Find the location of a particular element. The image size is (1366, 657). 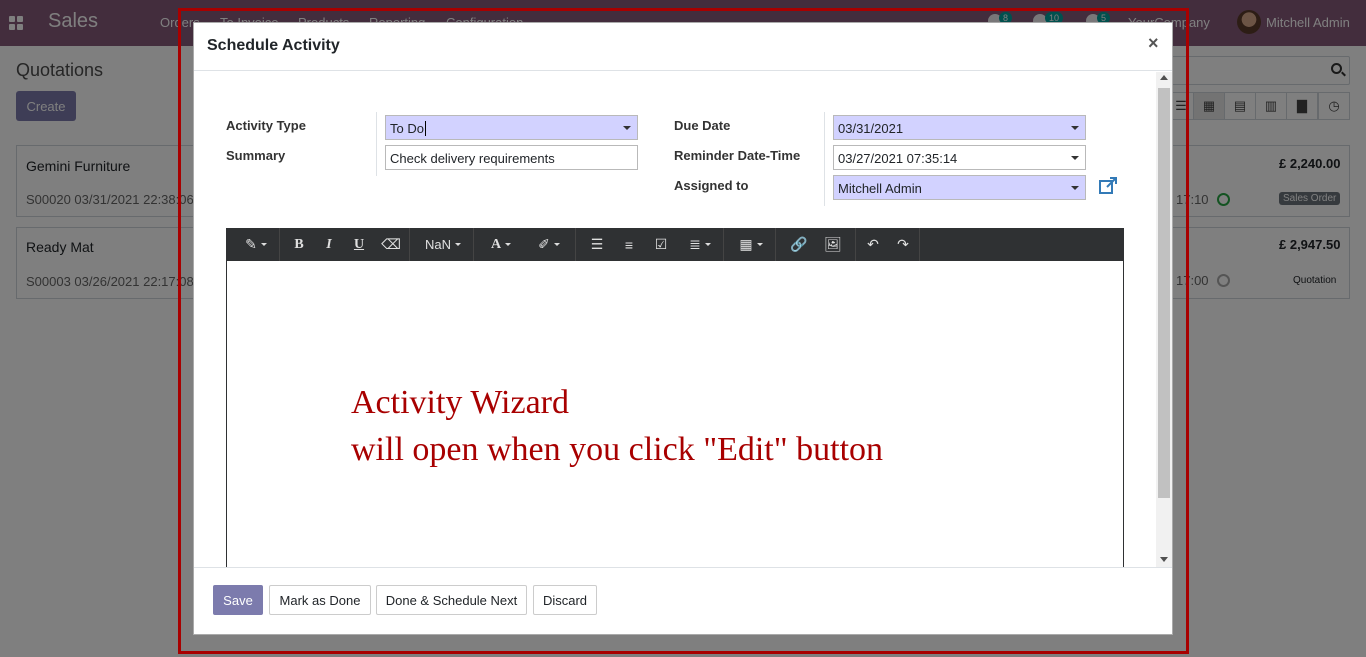

font-color-icon: A is located at coordinates (496, 244).